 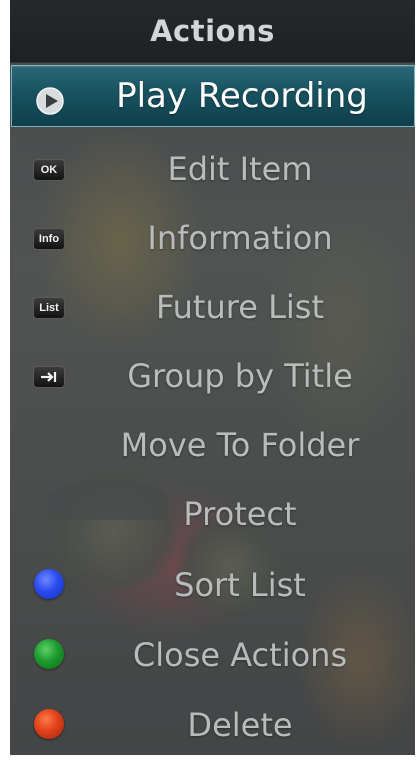 I want to click on menu-item-delete: Delete, so click(x=212, y=723).